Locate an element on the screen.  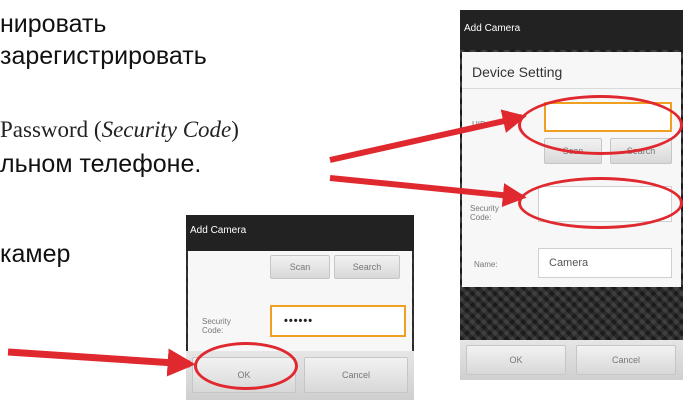
arrow-to-security-code is located at coordinates (428, 191).